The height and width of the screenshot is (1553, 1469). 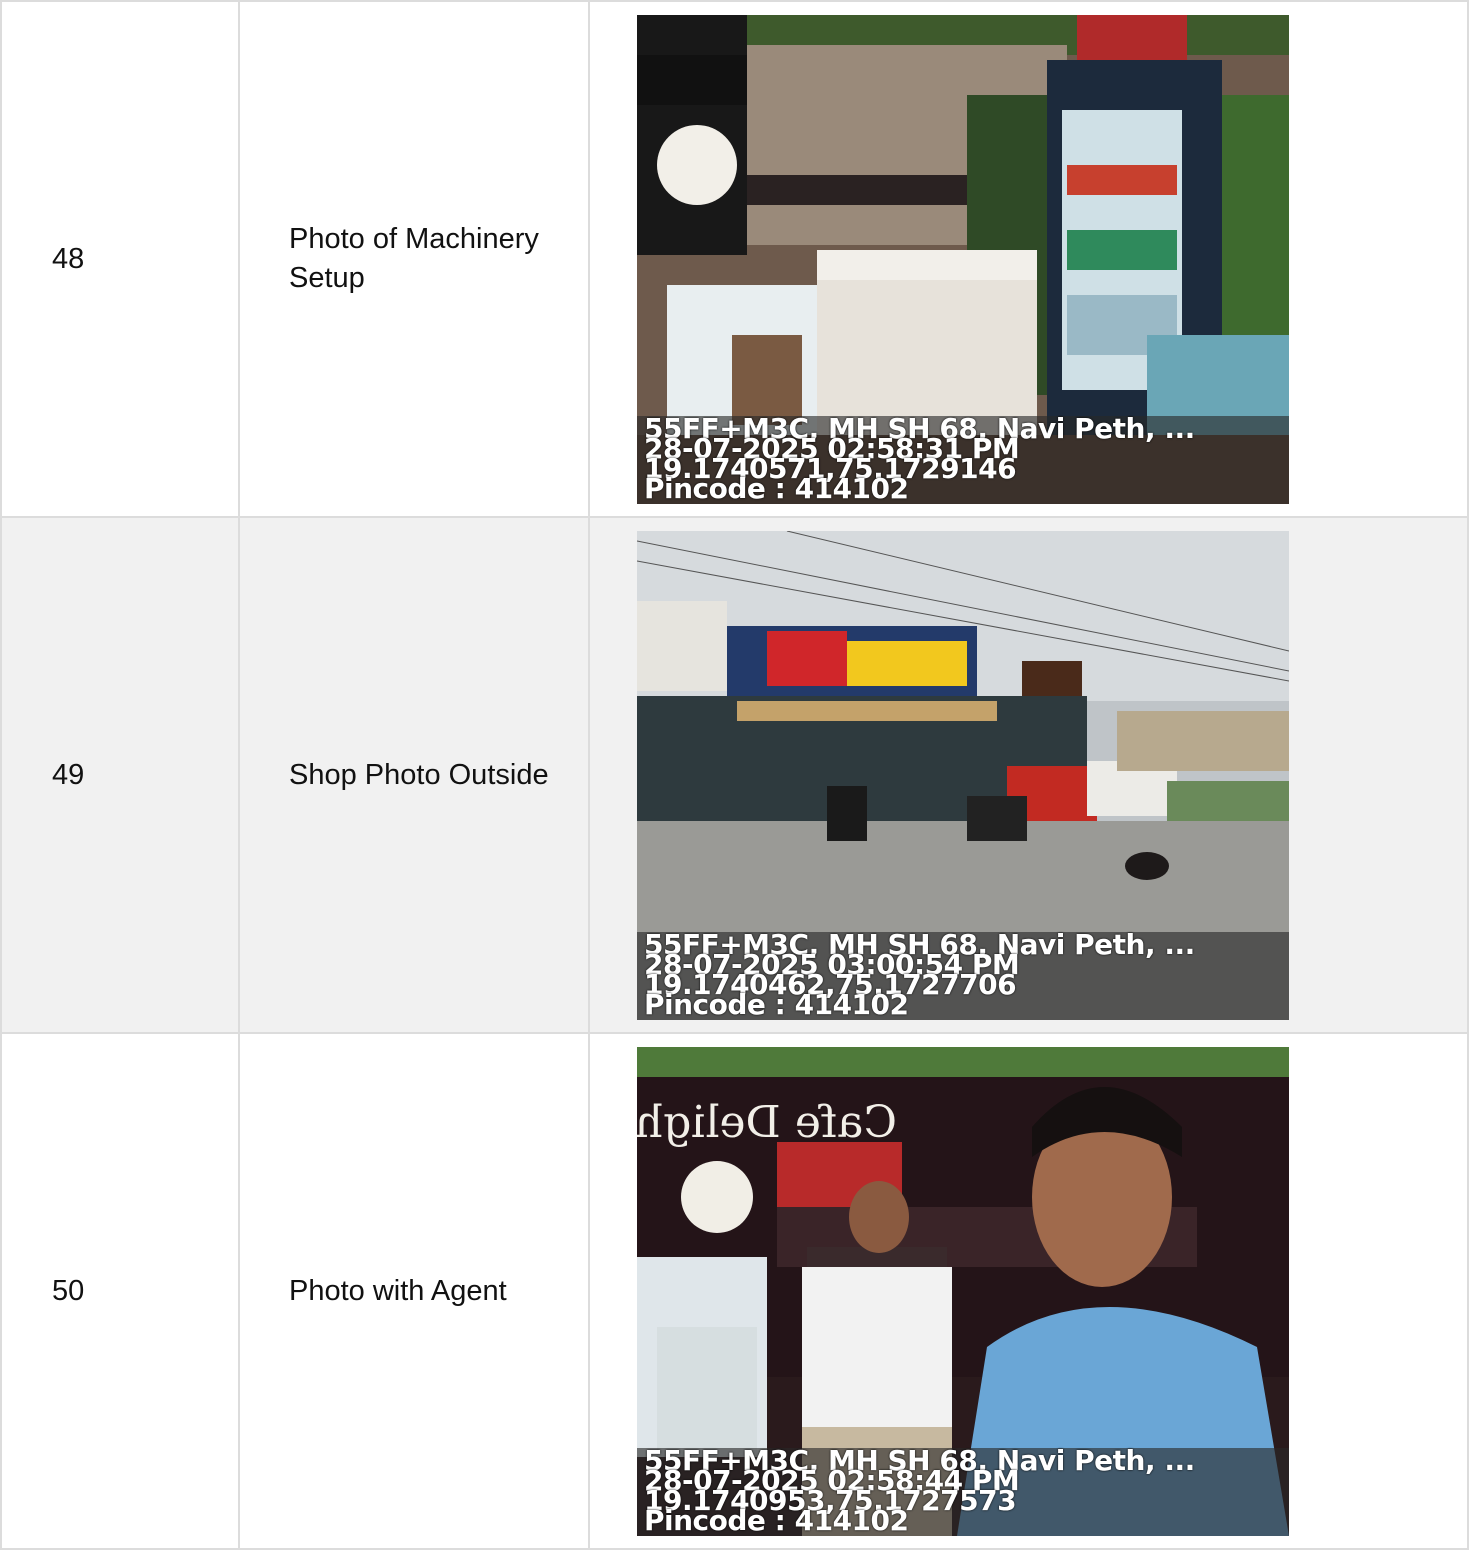 What do you see at coordinates (414, 259) in the screenshot?
I see `photo-title: Photo of Machinery Setup` at bounding box center [414, 259].